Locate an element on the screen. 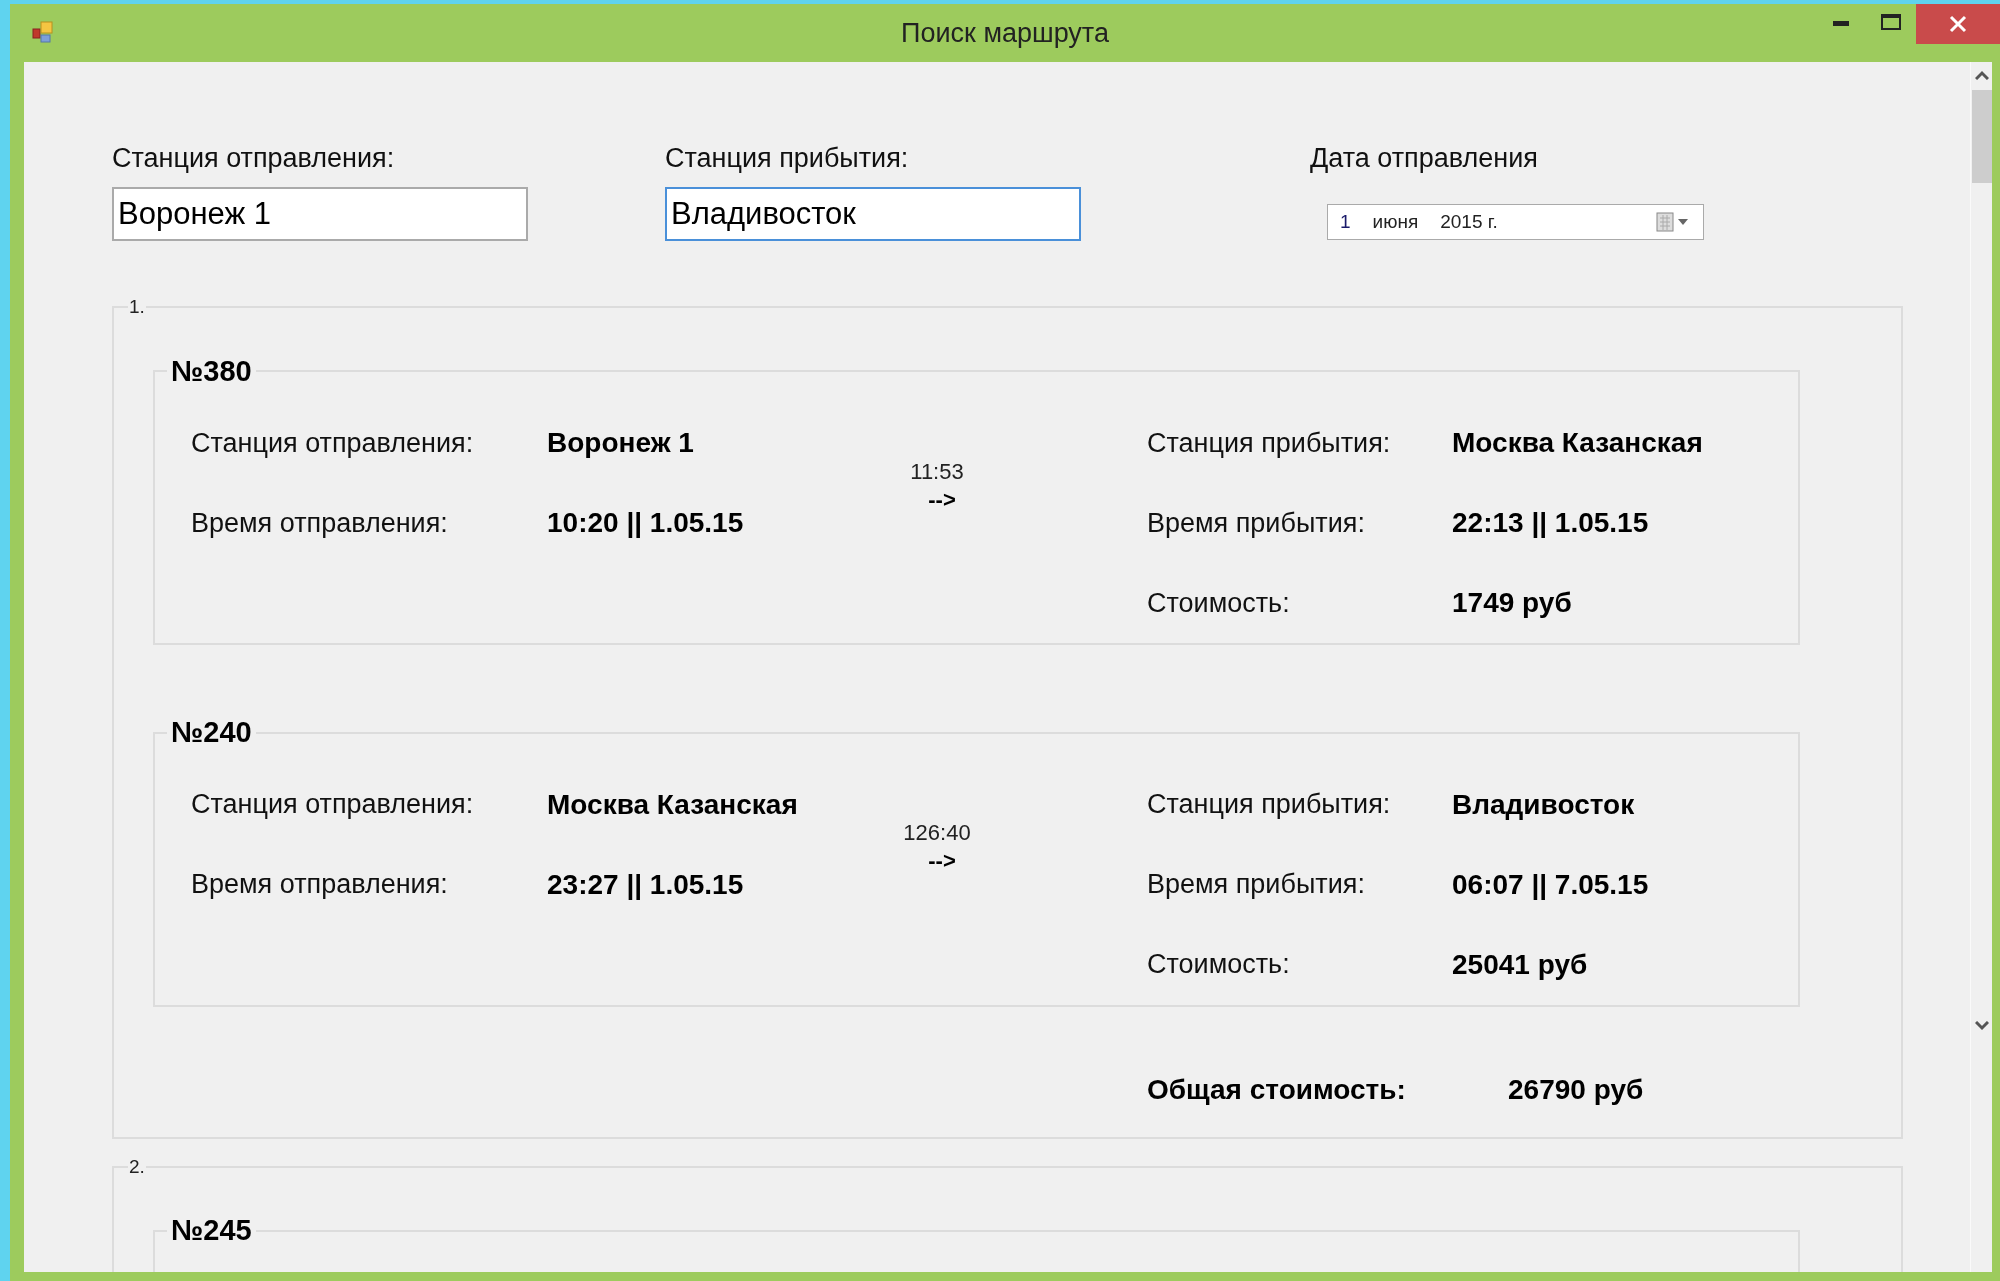  time-value: 10:20 || 1.05.15 is located at coordinates (645, 523).